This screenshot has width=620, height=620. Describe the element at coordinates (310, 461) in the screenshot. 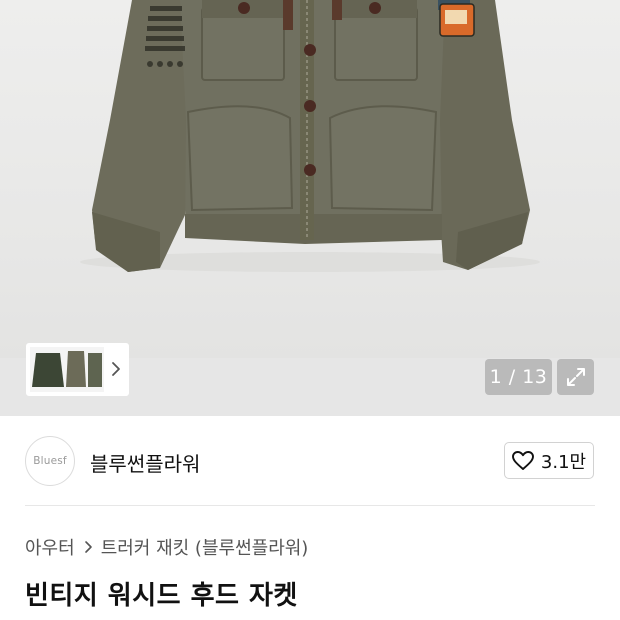

I see `brand-row: Bluesf 블루썬플라워 3.1만` at that location.